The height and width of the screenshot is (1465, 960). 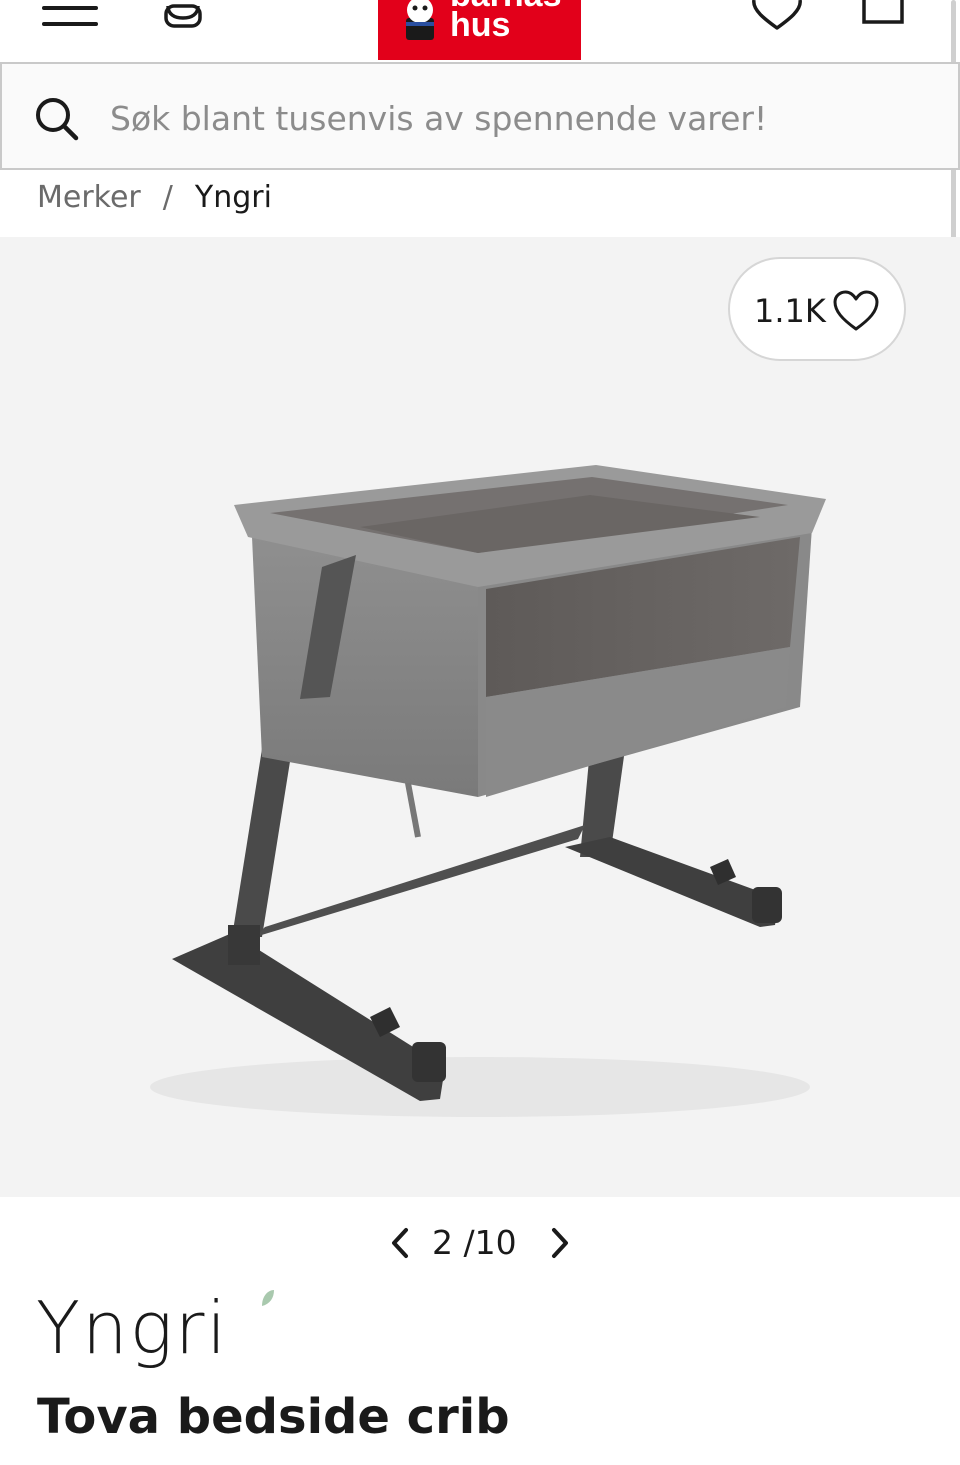 What do you see at coordinates (57, 119) in the screenshot?
I see `search-icon` at bounding box center [57, 119].